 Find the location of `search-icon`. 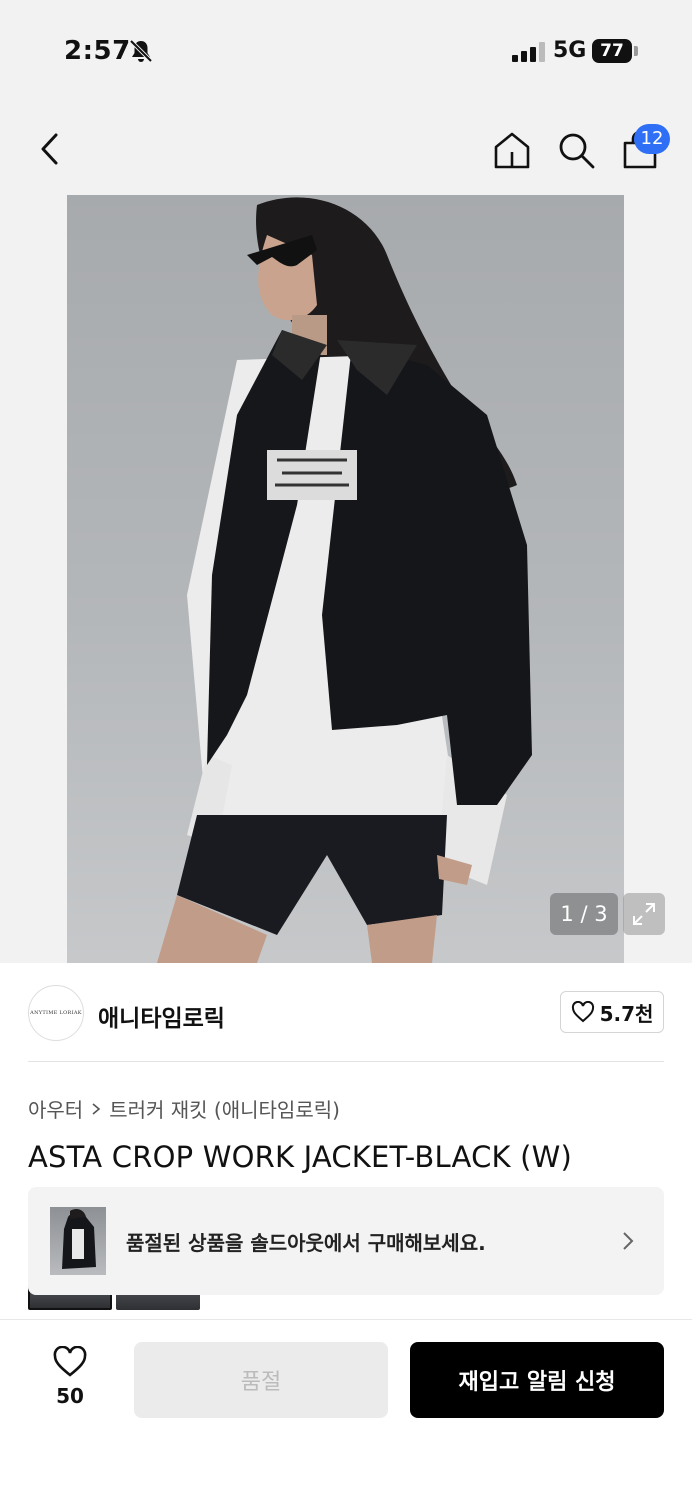

search-icon is located at coordinates (577, 151).